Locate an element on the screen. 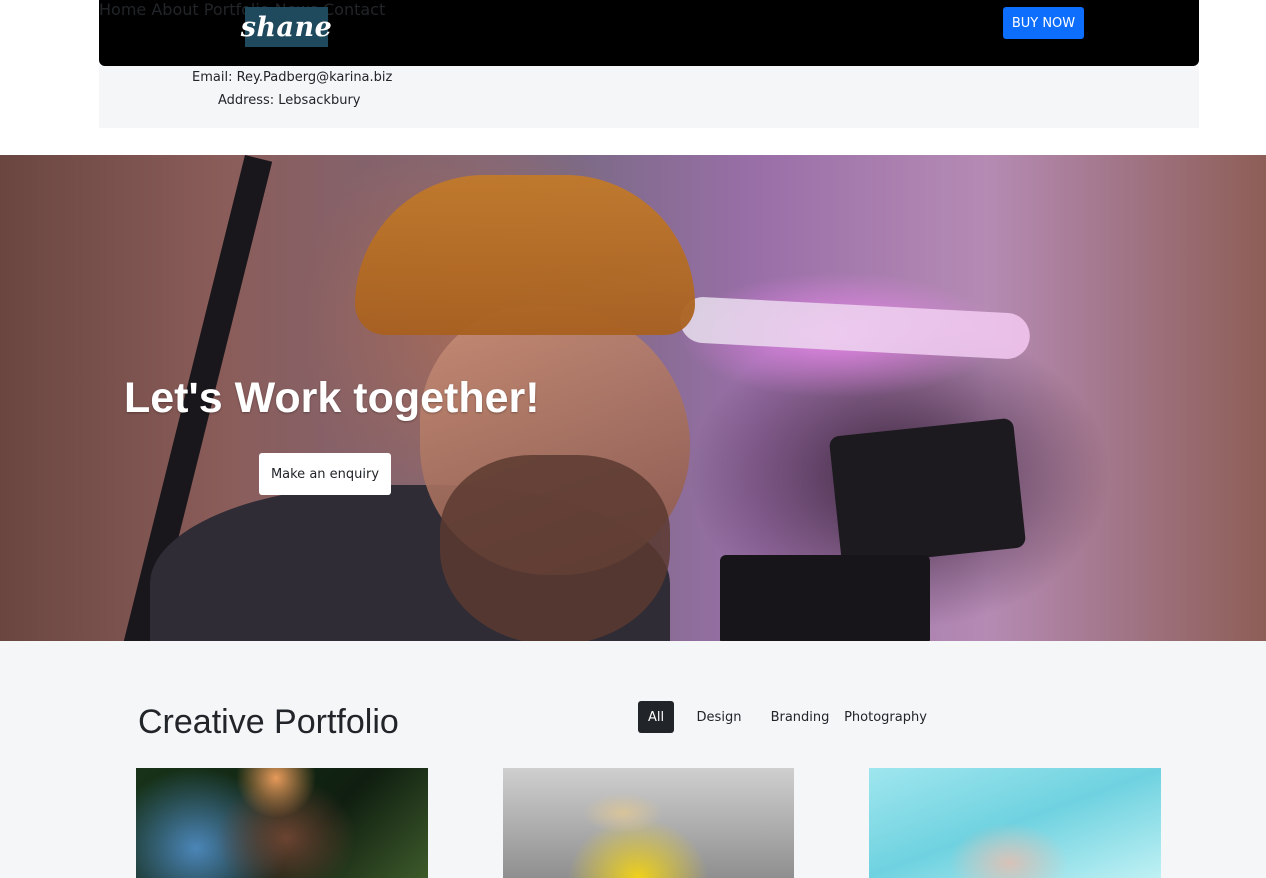  nav-contact: Contact is located at coordinates (354, 9).